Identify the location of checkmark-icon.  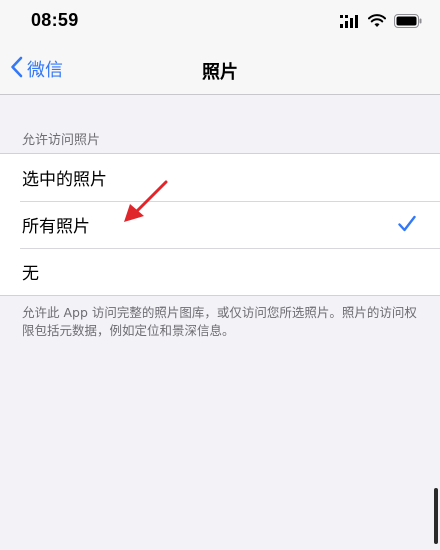
(407, 226).